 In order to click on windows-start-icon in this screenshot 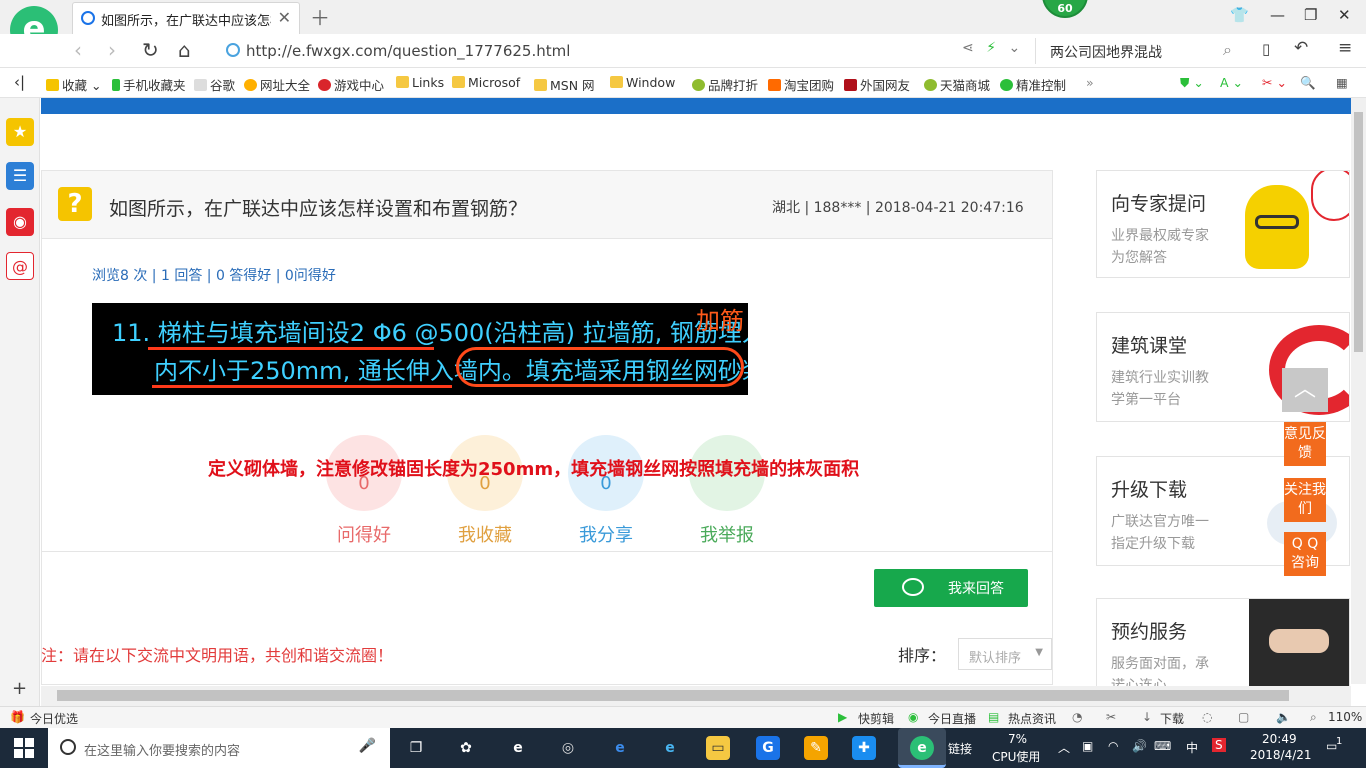, I will do `click(24, 748)`.